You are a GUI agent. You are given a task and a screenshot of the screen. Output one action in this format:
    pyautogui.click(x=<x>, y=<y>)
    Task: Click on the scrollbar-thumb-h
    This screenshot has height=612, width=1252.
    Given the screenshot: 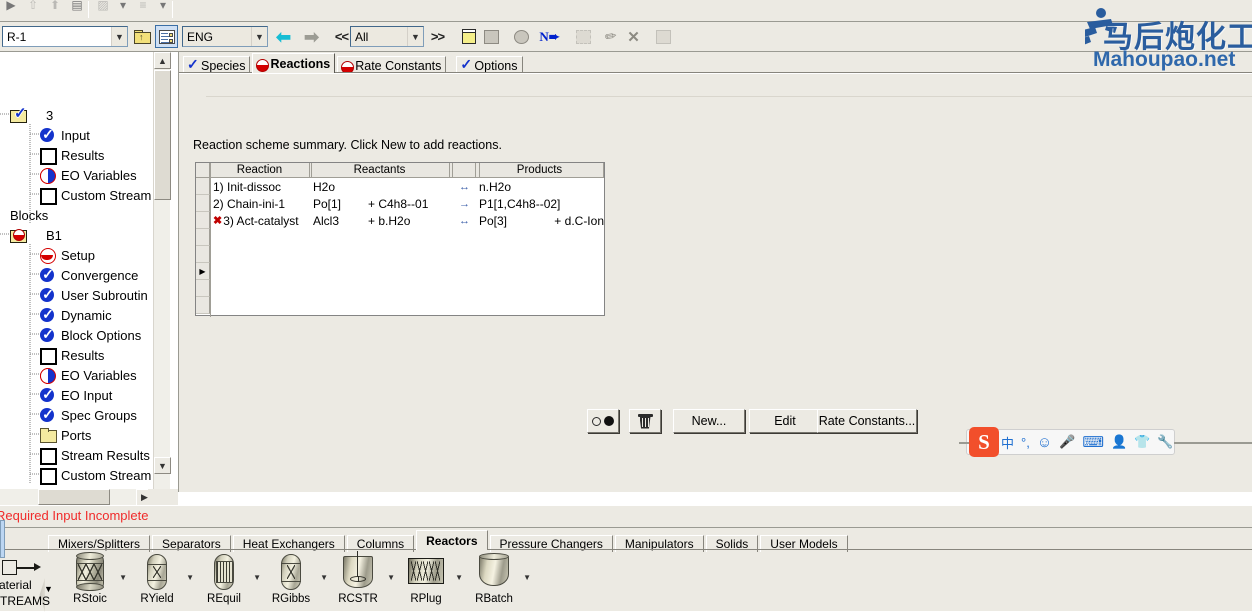 What is the action you would take?
    pyautogui.click(x=74, y=497)
    